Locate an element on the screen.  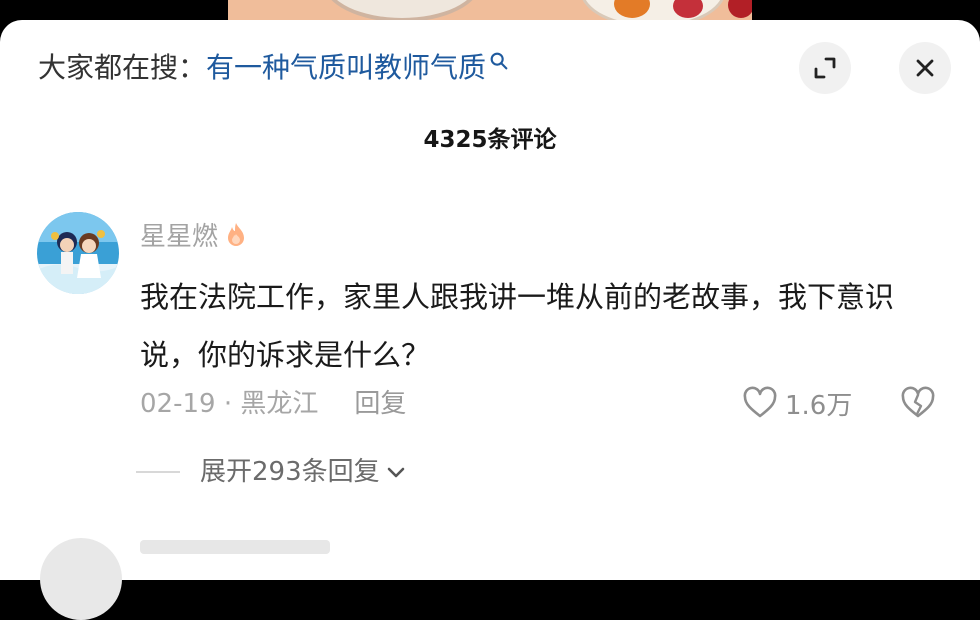
heart-icon is located at coordinates (760, 402).